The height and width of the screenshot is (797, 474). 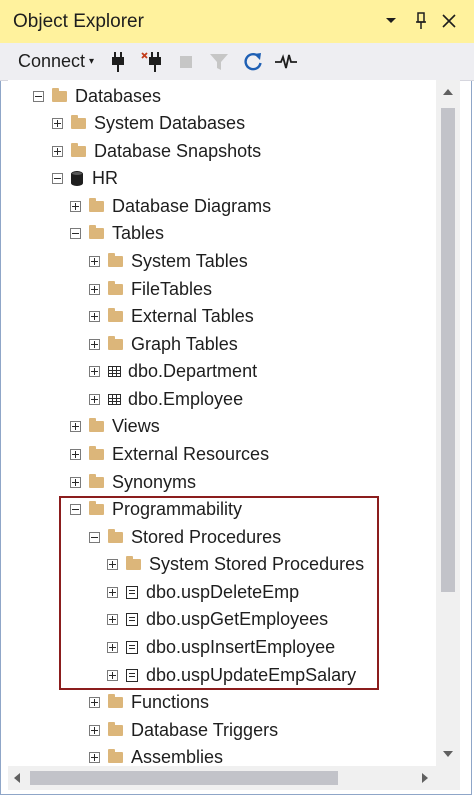 What do you see at coordinates (186, 399) in the screenshot?
I see `tree-node-label: dbo.Employee` at bounding box center [186, 399].